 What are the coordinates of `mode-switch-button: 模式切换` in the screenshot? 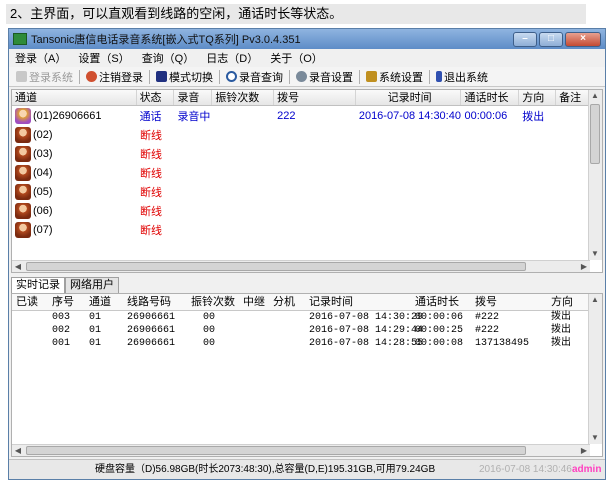 It's located at (184, 77).